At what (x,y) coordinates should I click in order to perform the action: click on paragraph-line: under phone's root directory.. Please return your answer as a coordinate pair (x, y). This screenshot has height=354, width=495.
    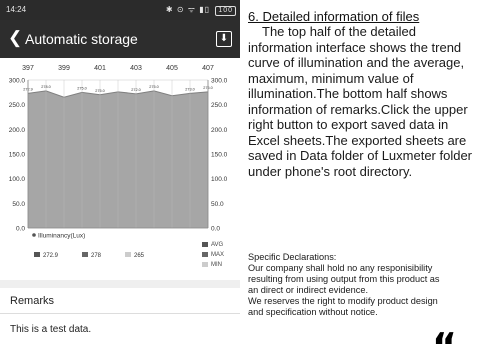
    Looking at the image, I should click on (330, 171).